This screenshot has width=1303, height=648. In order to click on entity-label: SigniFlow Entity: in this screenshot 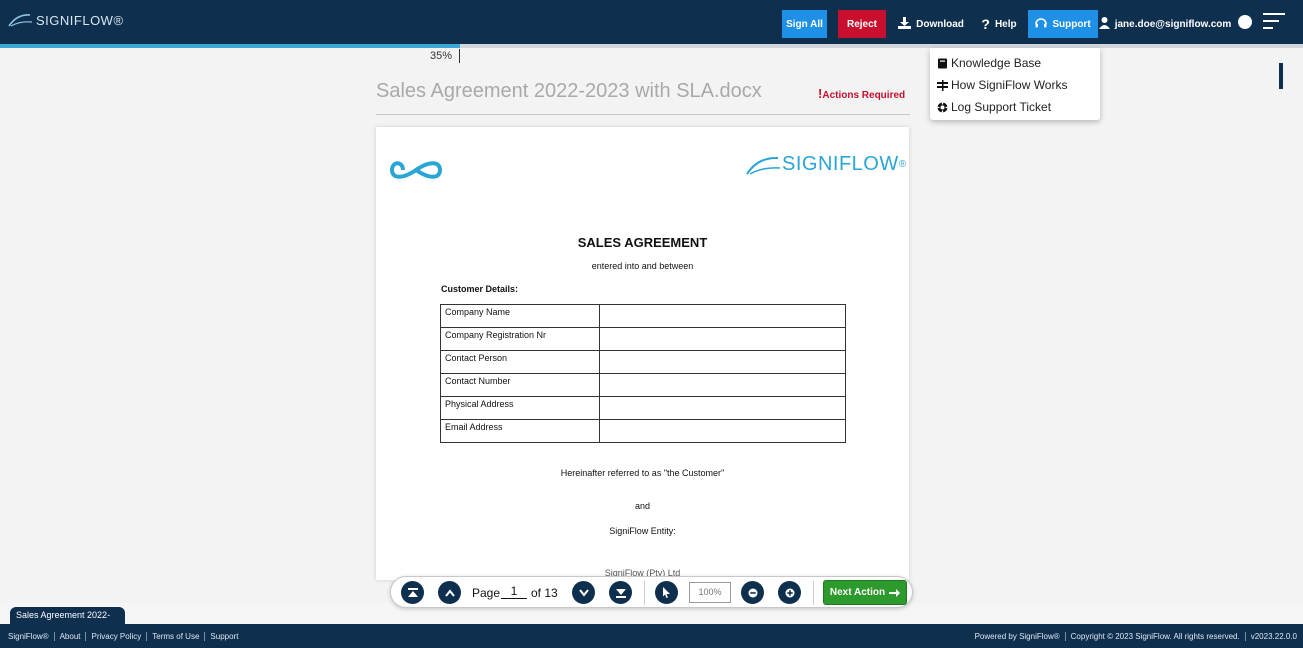, I will do `click(642, 531)`.